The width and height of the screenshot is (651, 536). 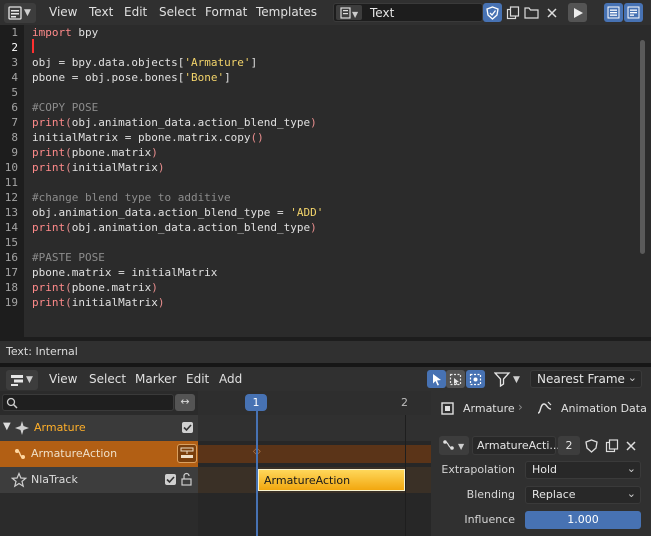 I want to click on line-number: 17, so click(x=11, y=272).